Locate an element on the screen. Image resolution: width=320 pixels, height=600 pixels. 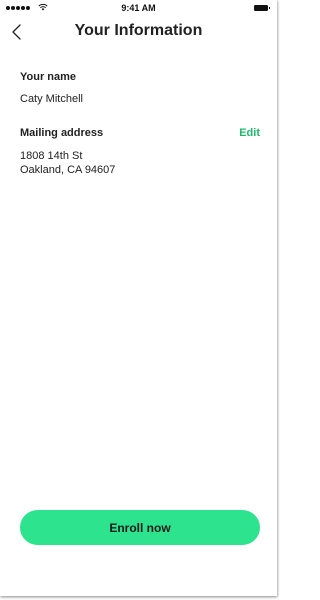
address-line-1: 1808 14th St is located at coordinates (51, 156).